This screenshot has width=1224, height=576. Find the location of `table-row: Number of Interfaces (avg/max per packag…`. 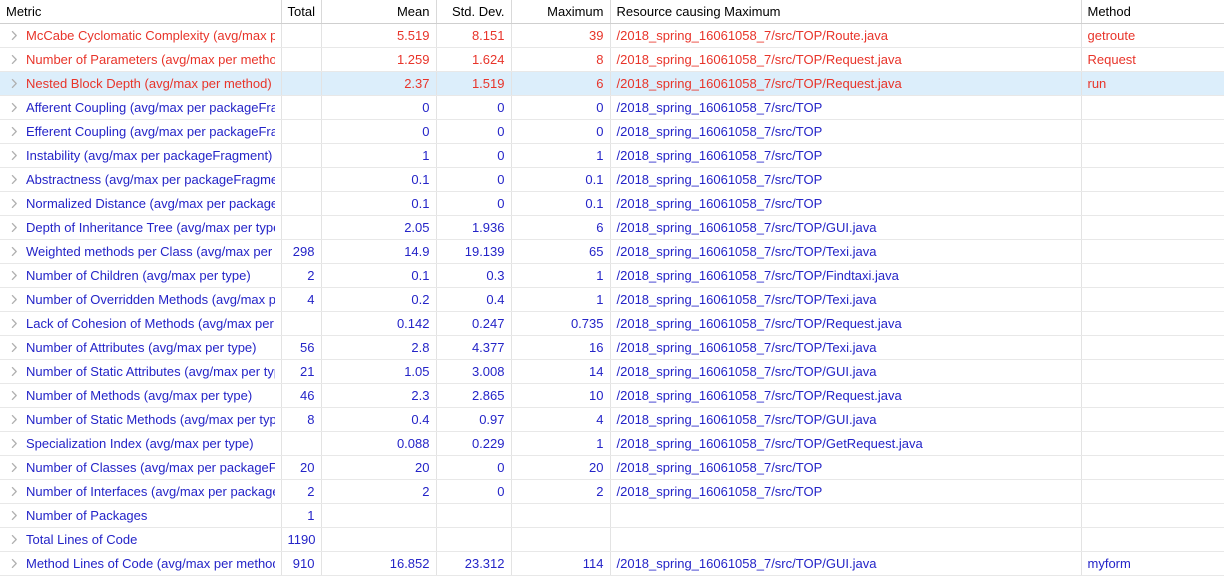

table-row: Number of Interfaces (avg/max per packag… is located at coordinates (612, 491).